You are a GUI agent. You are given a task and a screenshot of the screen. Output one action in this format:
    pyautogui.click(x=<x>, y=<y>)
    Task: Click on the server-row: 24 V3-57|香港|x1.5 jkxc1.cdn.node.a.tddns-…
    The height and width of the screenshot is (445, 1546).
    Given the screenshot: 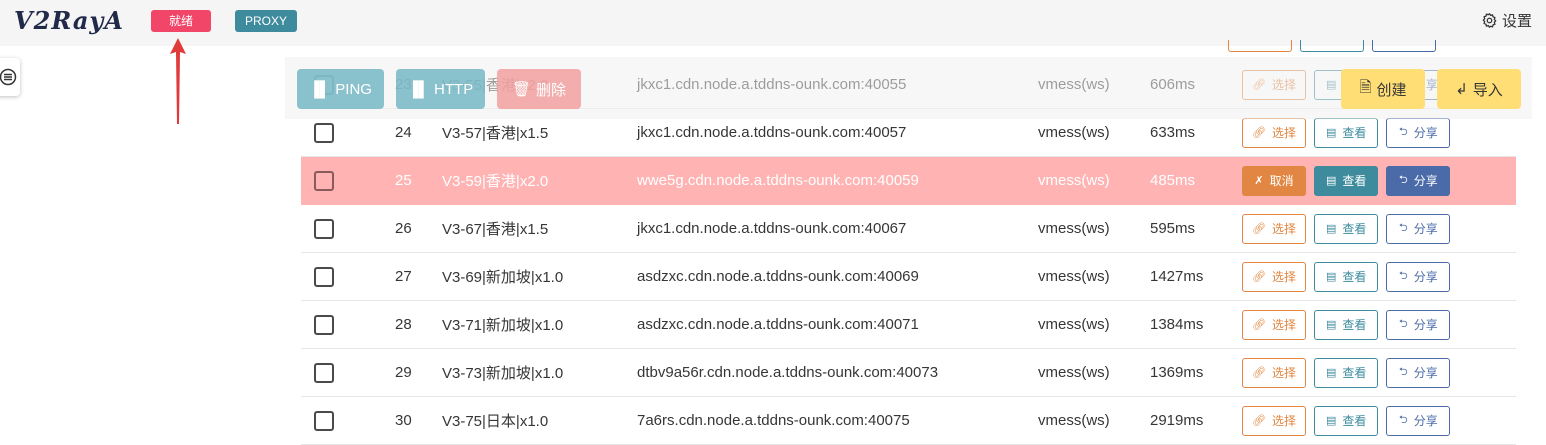 What is the action you would take?
    pyautogui.click(x=908, y=132)
    